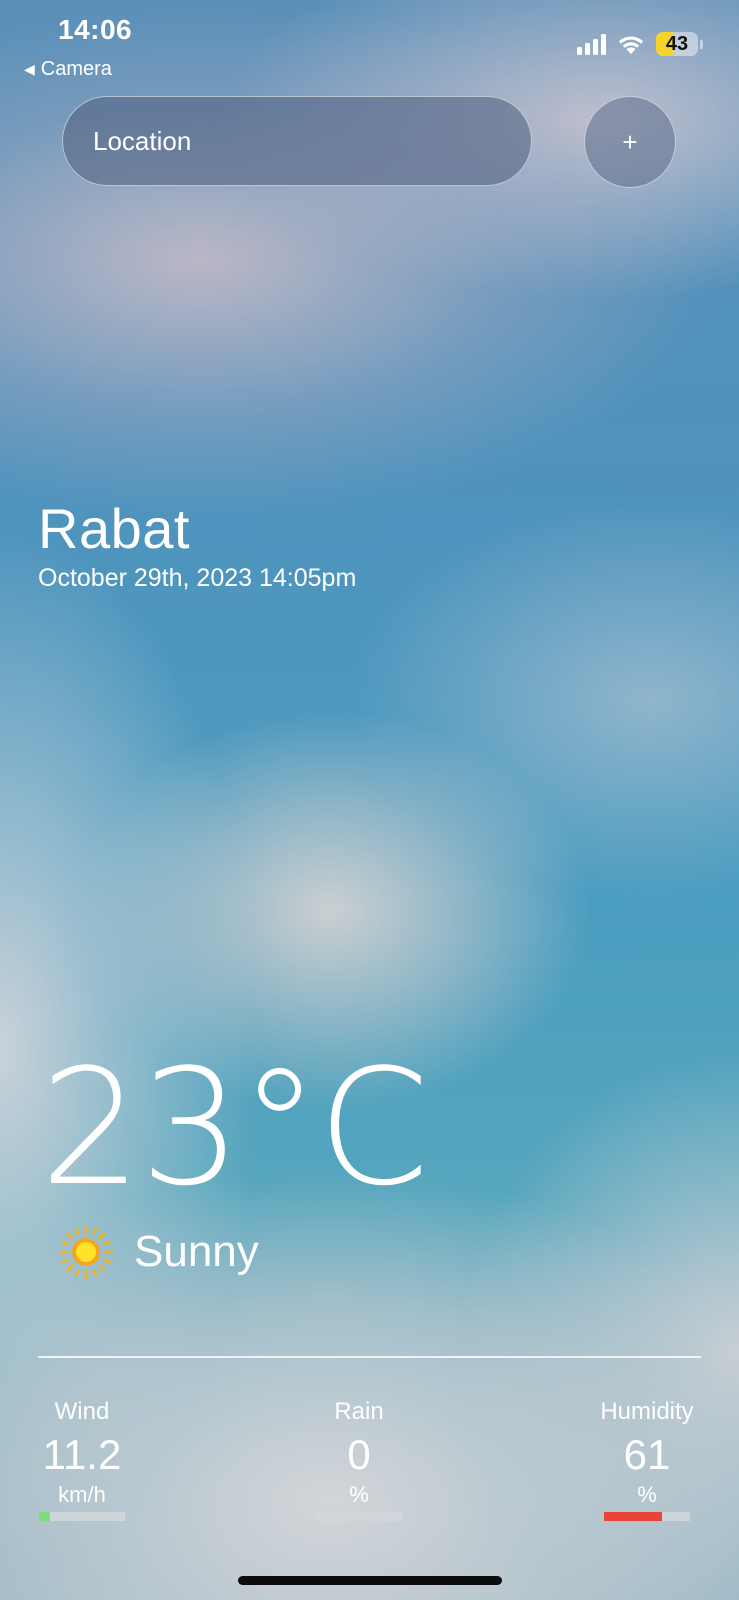 The height and width of the screenshot is (1600, 739). What do you see at coordinates (369, 1357) in the screenshot?
I see `divider` at bounding box center [369, 1357].